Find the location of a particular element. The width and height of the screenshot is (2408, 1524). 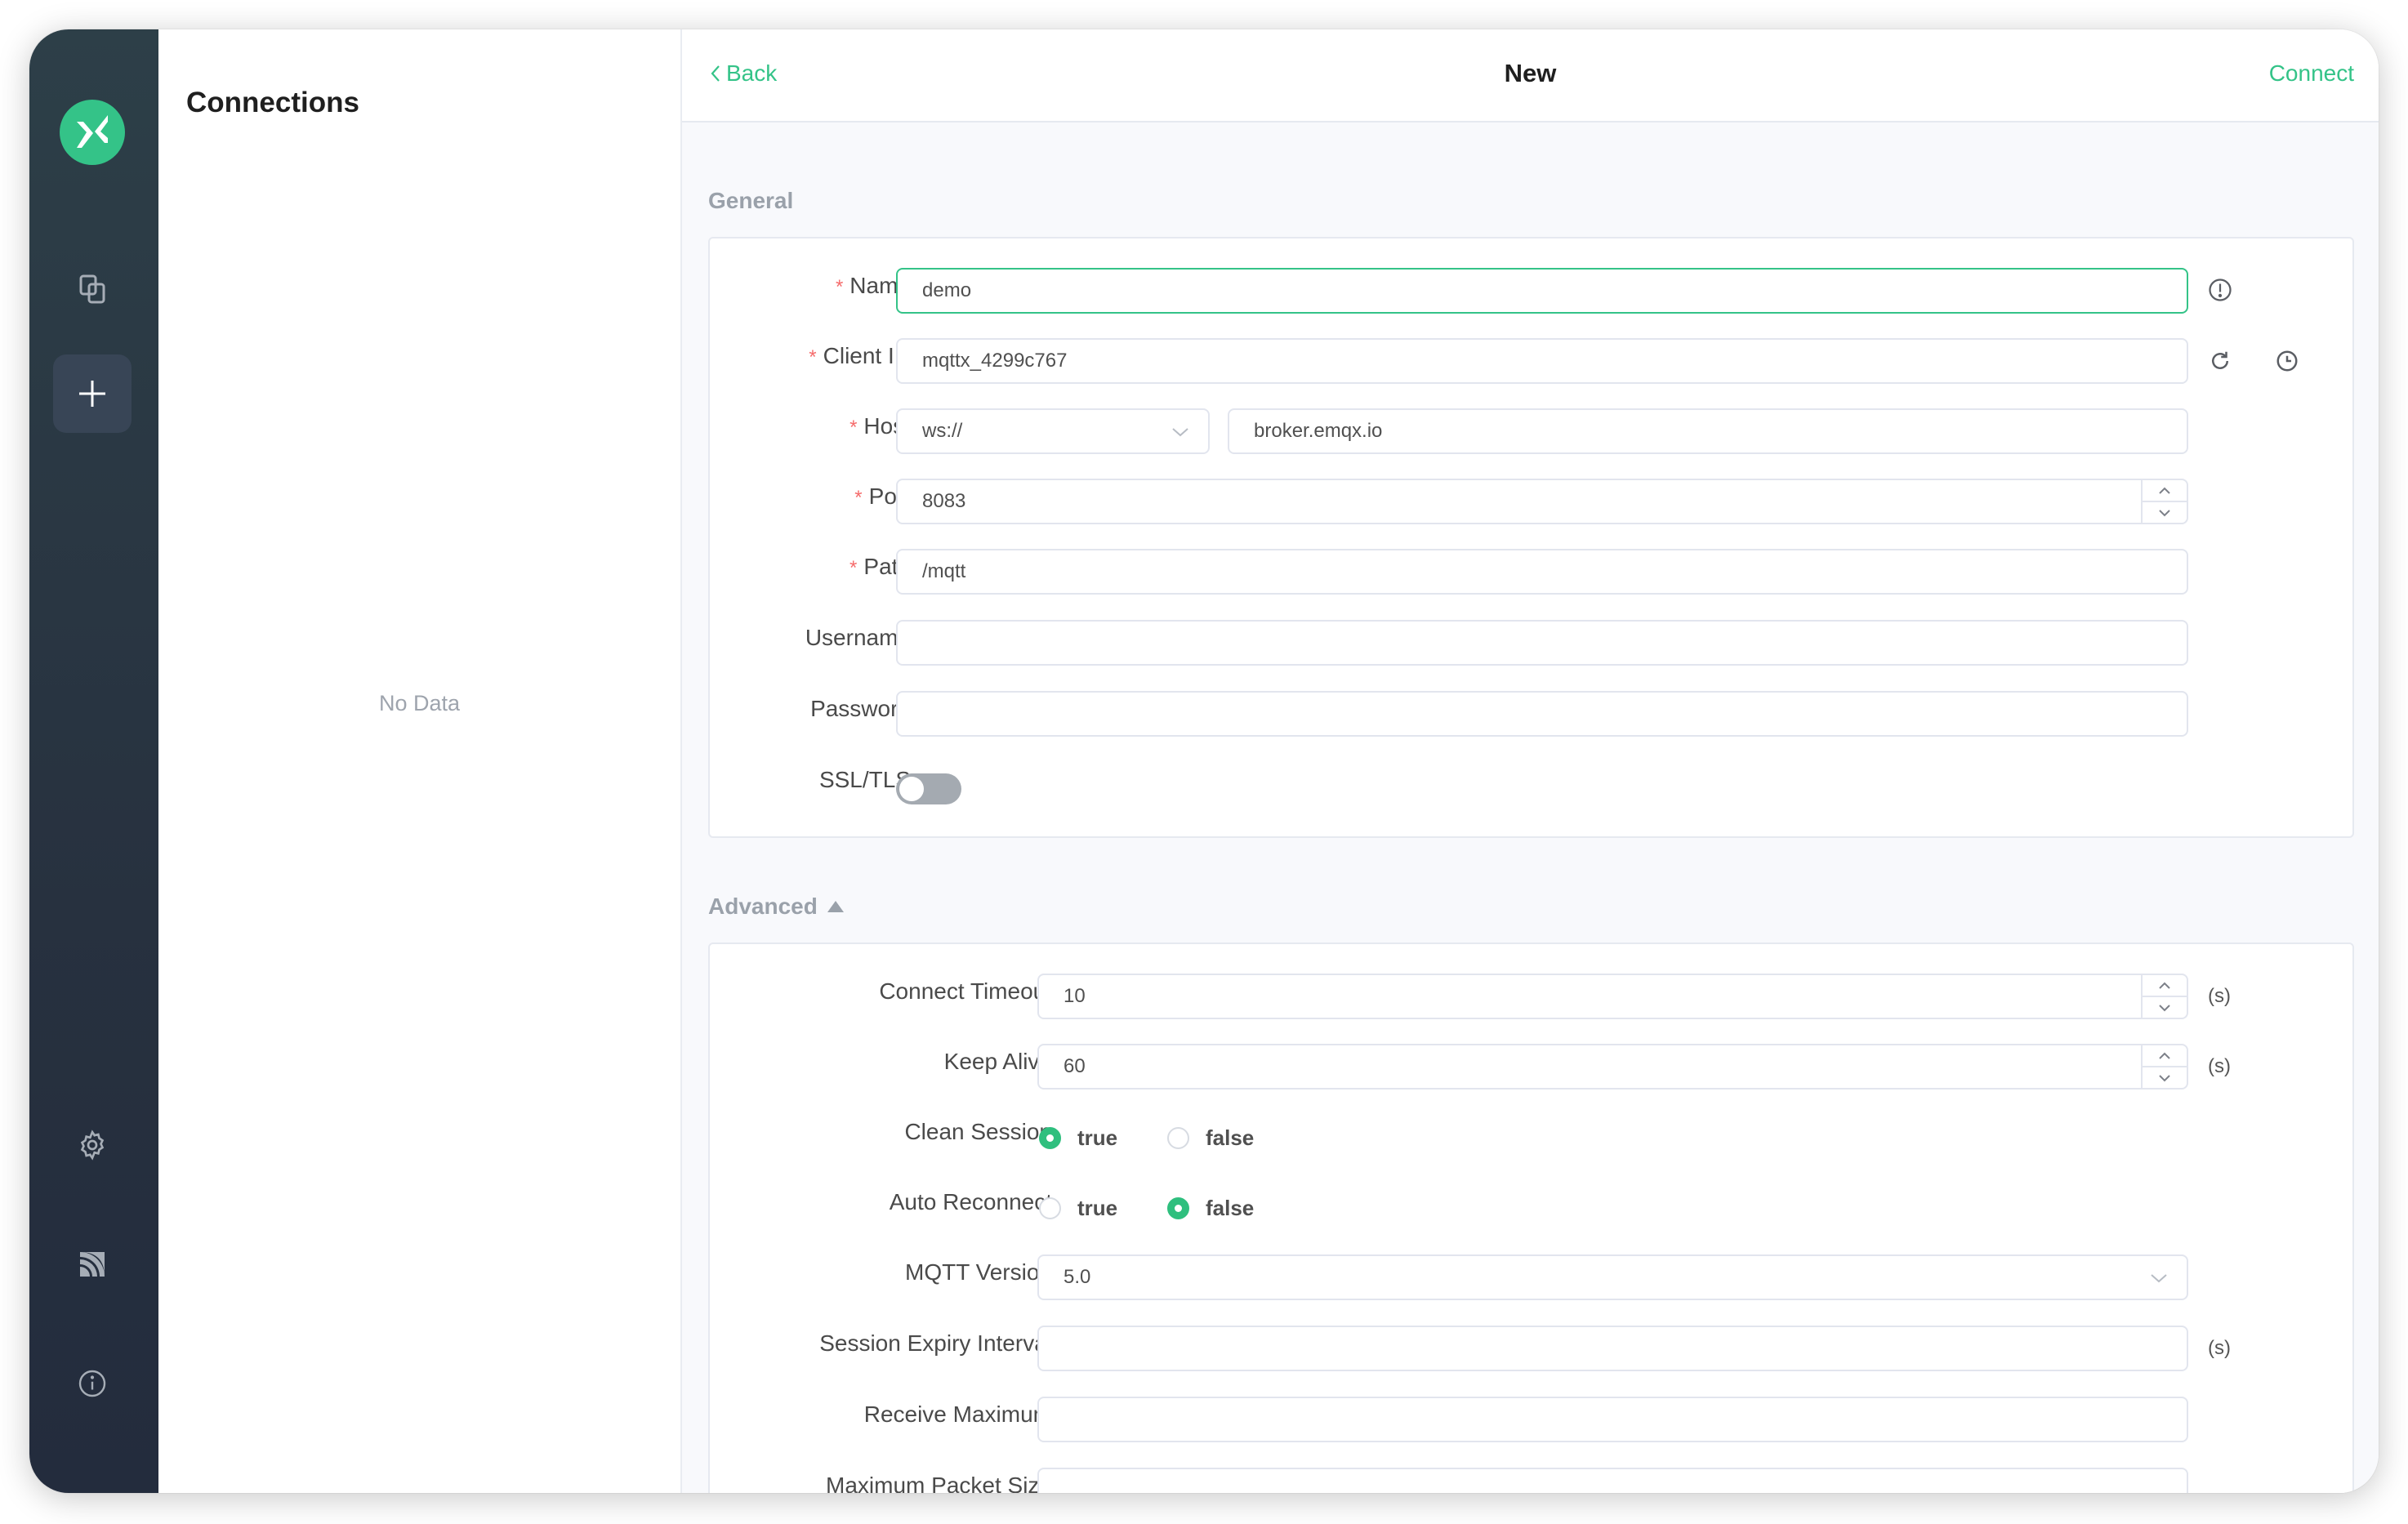

keep-alive-value: 60 is located at coordinates (1075, 1066).